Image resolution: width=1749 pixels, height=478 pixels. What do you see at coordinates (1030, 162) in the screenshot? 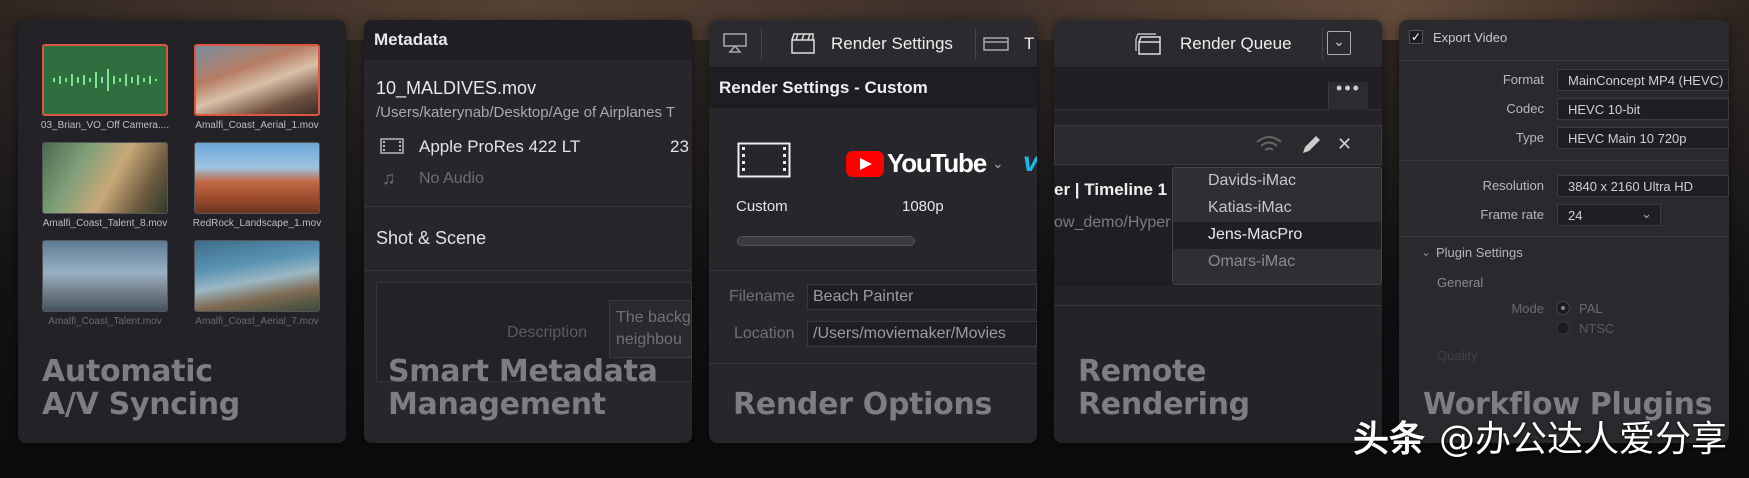
I see `vimeo-icon: v` at bounding box center [1030, 162].